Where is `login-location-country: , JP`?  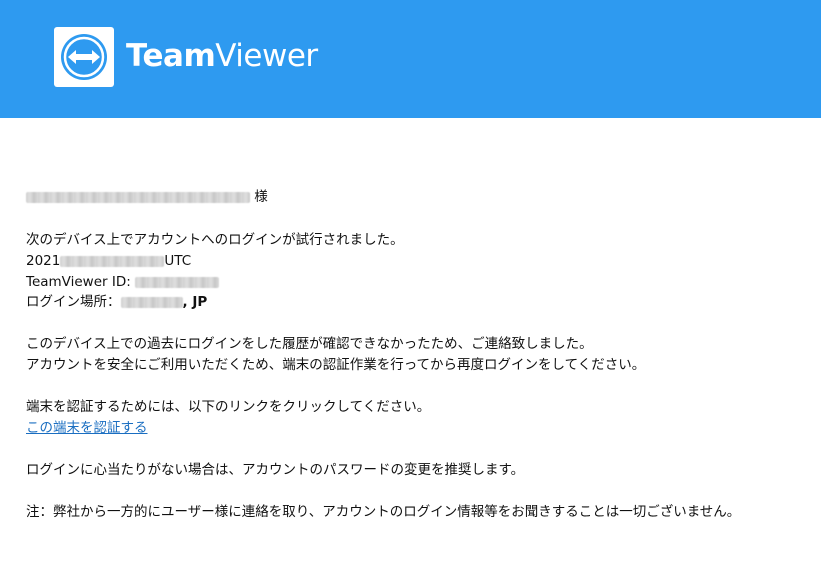
login-location-country: , JP is located at coordinates (195, 302).